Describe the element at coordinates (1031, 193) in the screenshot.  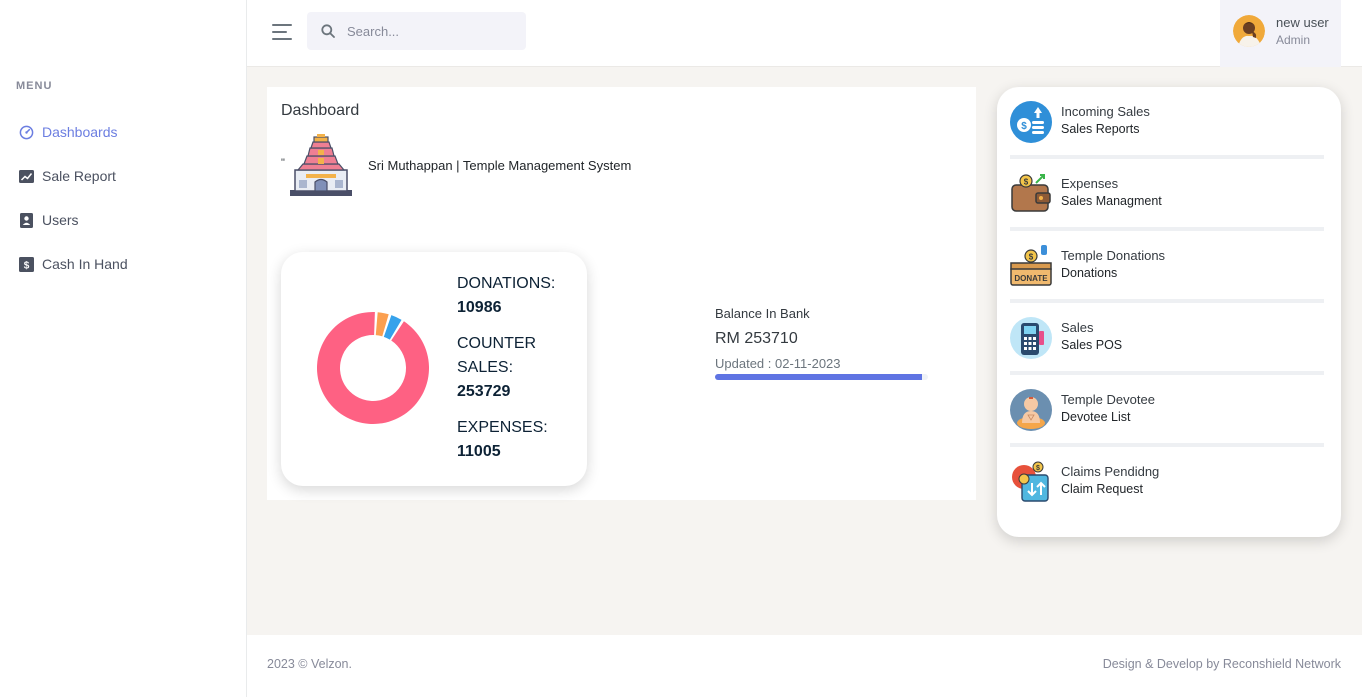
I see `wallet-icon: $` at that location.